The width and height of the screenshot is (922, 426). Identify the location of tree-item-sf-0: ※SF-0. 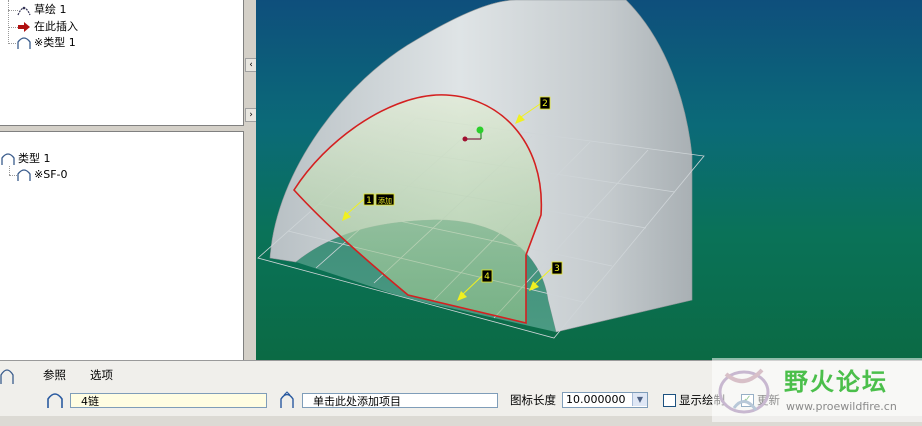
(42, 175).